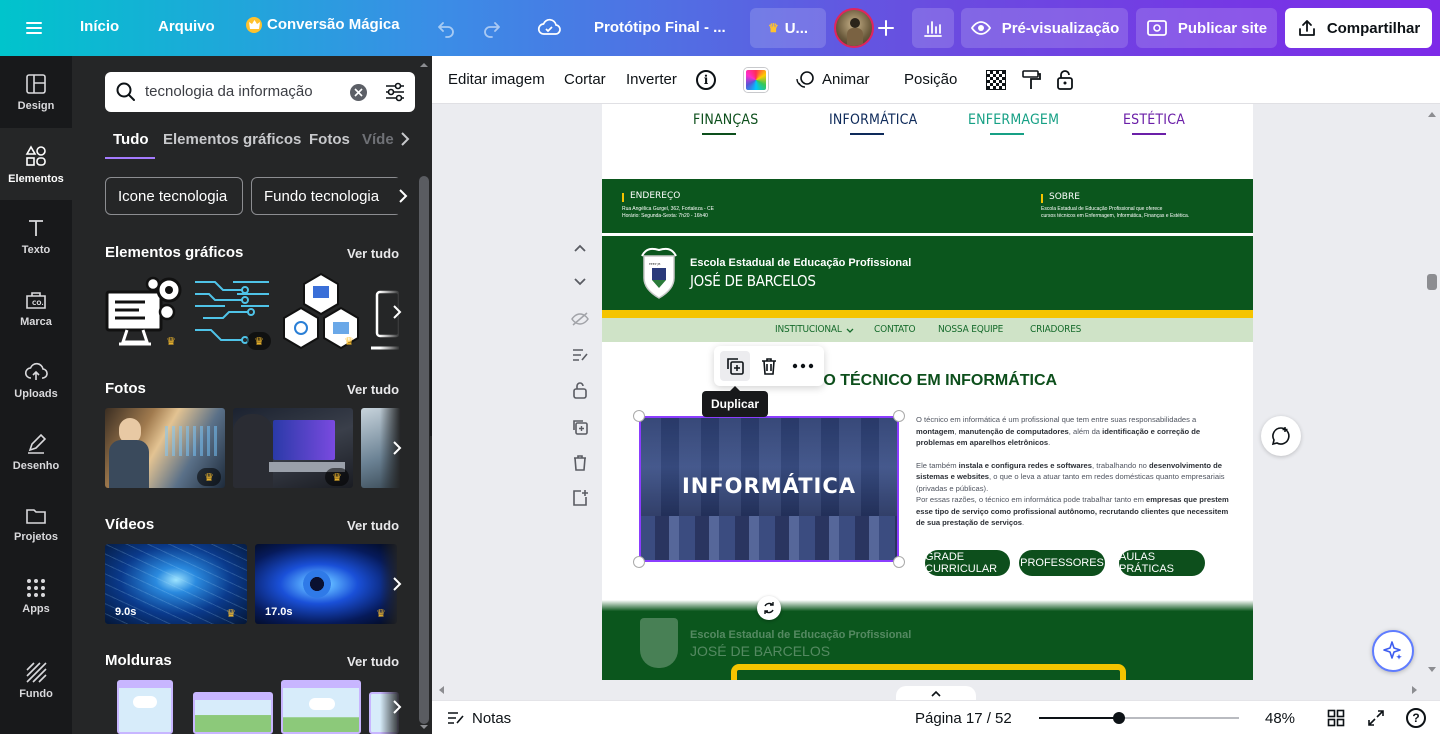 The image size is (1440, 734). Describe the element at coordinates (36, 236) in the screenshot. I see `rail-item-text: Texto` at that location.